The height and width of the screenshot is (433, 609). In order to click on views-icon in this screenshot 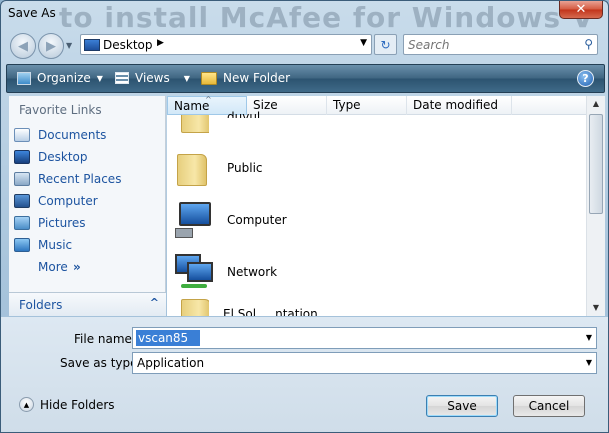, I will do `click(122, 78)`.